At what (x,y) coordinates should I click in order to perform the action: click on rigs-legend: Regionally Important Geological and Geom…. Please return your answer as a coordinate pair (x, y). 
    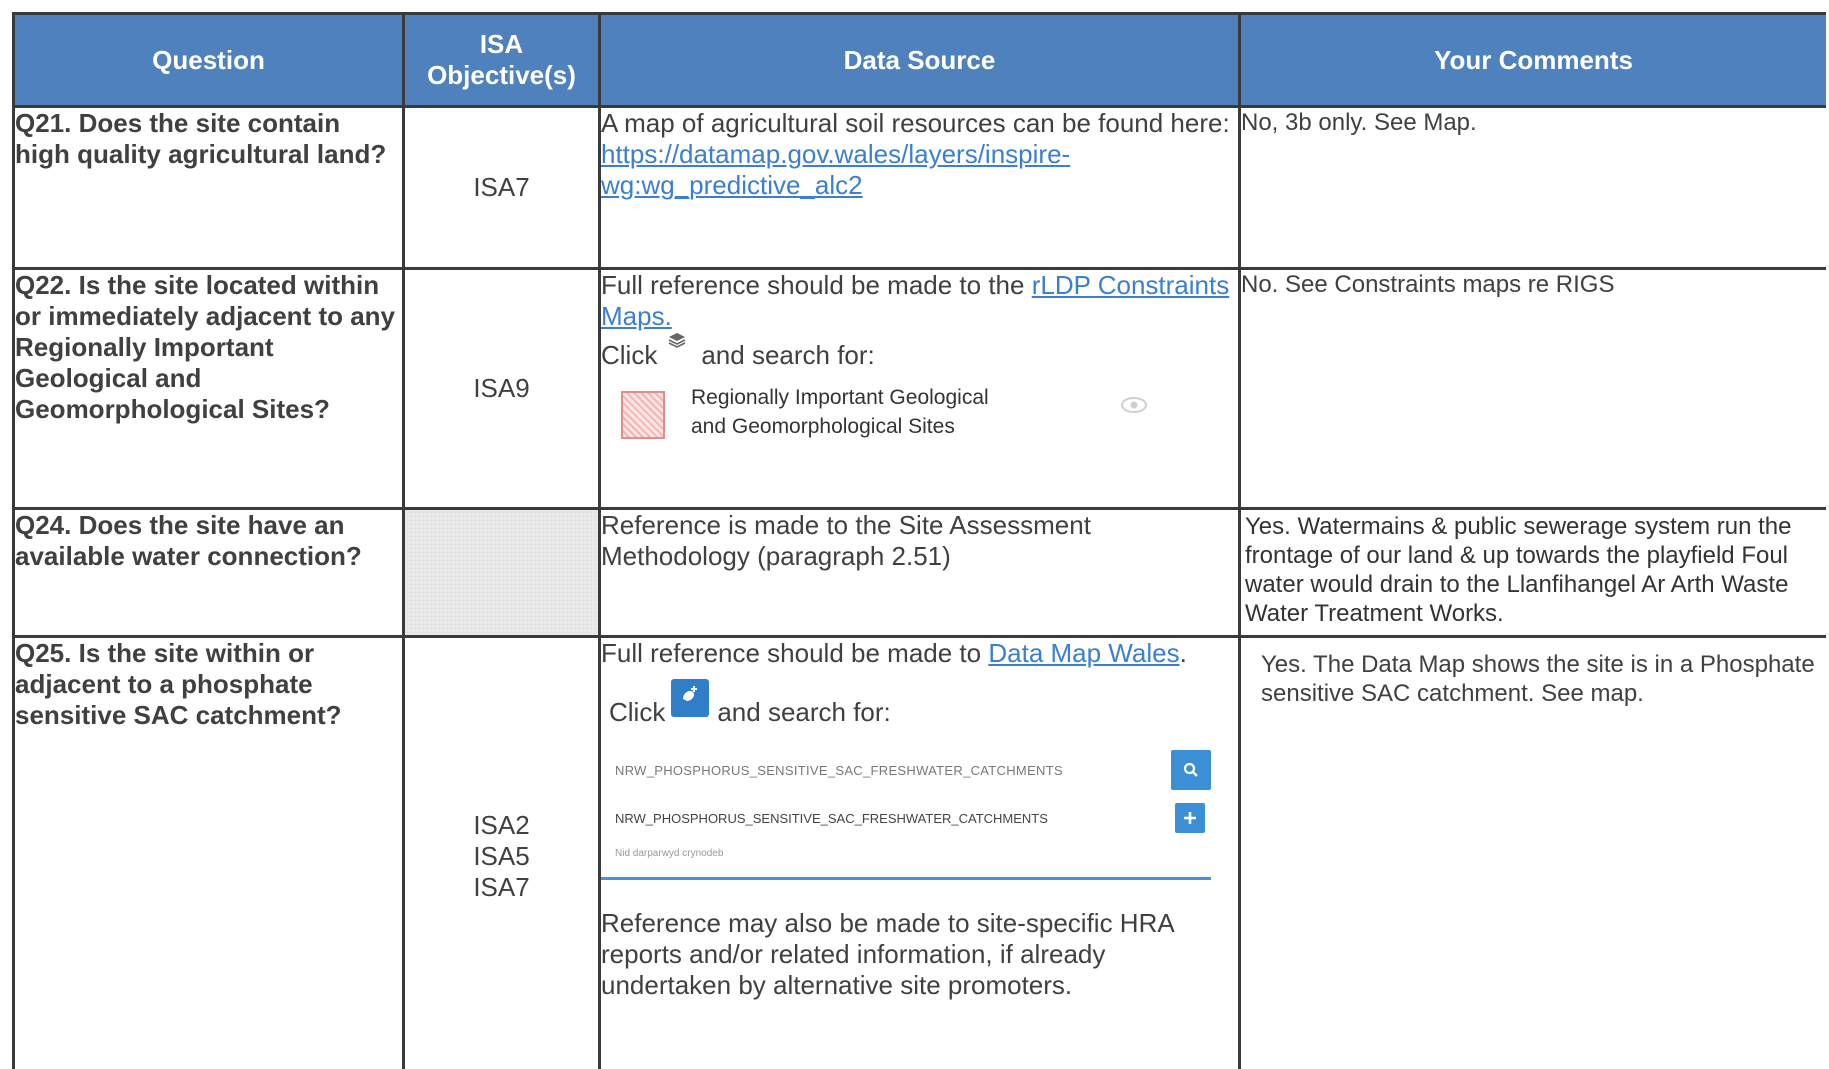
    Looking at the image, I should click on (929, 412).